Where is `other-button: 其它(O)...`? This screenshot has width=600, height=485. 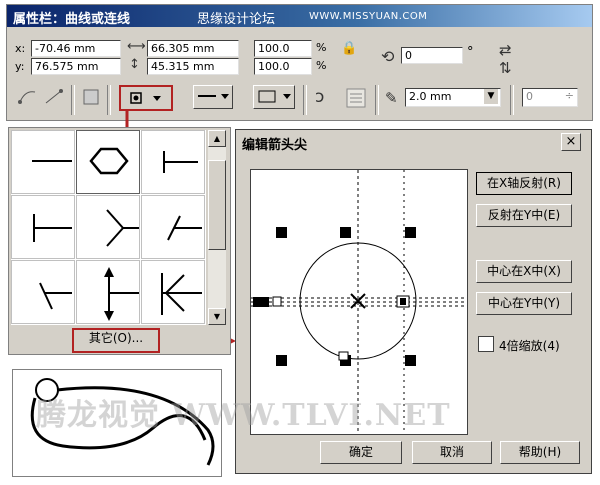 other-button: 其它(O)... is located at coordinates (116, 340).